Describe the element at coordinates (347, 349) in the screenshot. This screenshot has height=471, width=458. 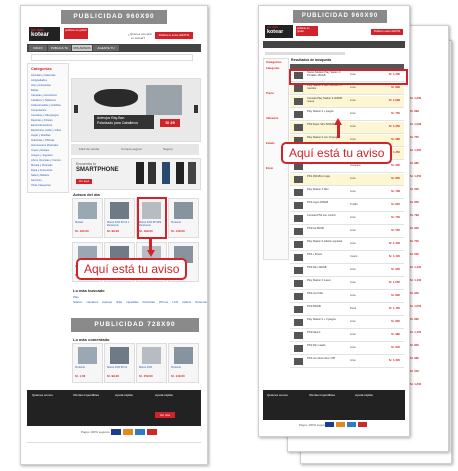
I see `result-row: PS3 Slim usado Lima S/. 640` at that location.